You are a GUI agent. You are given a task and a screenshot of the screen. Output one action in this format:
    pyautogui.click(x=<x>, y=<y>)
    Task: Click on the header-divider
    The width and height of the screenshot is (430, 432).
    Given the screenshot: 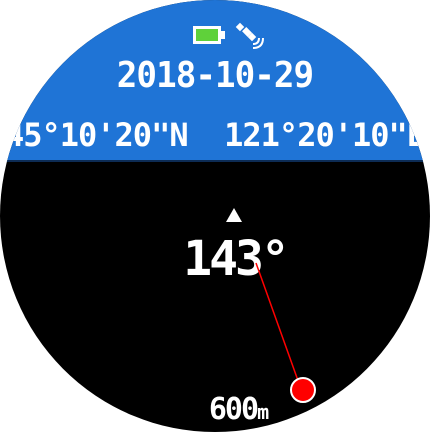 What is the action you would take?
    pyautogui.click(x=215, y=161)
    